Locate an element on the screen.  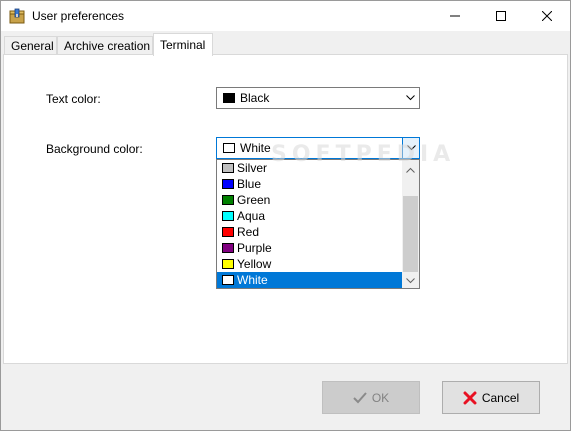
window-title: User preferences is located at coordinates (78, 16).